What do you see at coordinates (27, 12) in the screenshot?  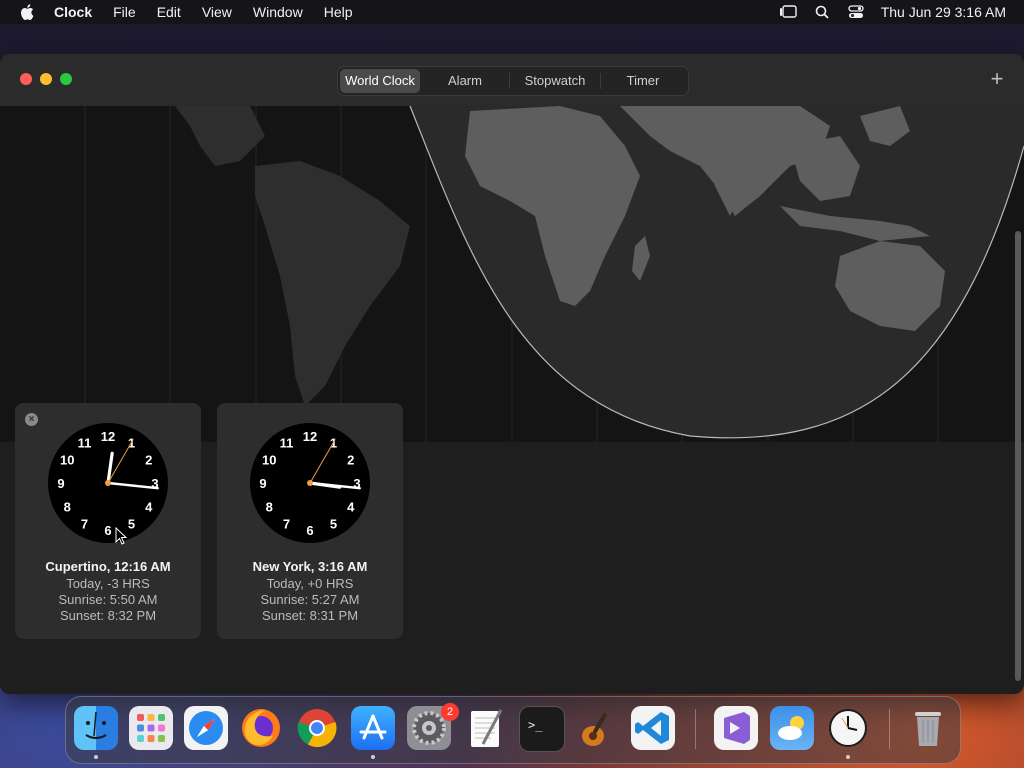 I see `apple-icon` at bounding box center [27, 12].